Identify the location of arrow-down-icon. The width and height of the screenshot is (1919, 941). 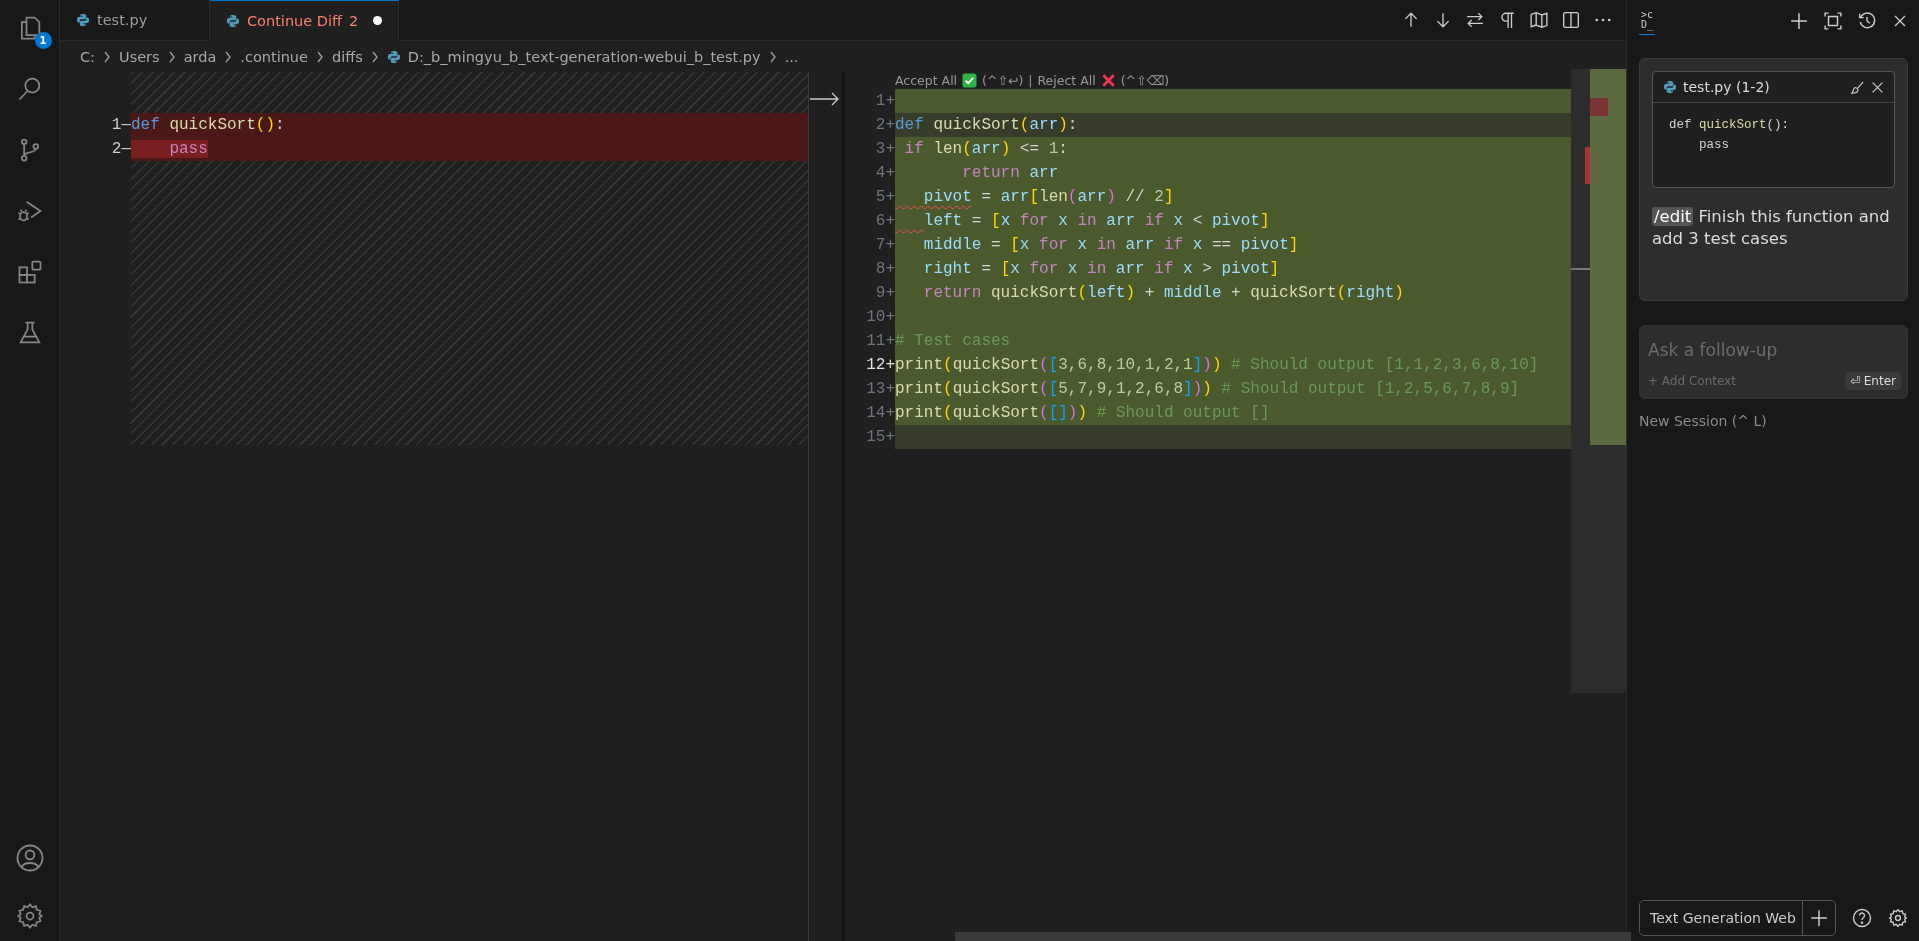
(1443, 20).